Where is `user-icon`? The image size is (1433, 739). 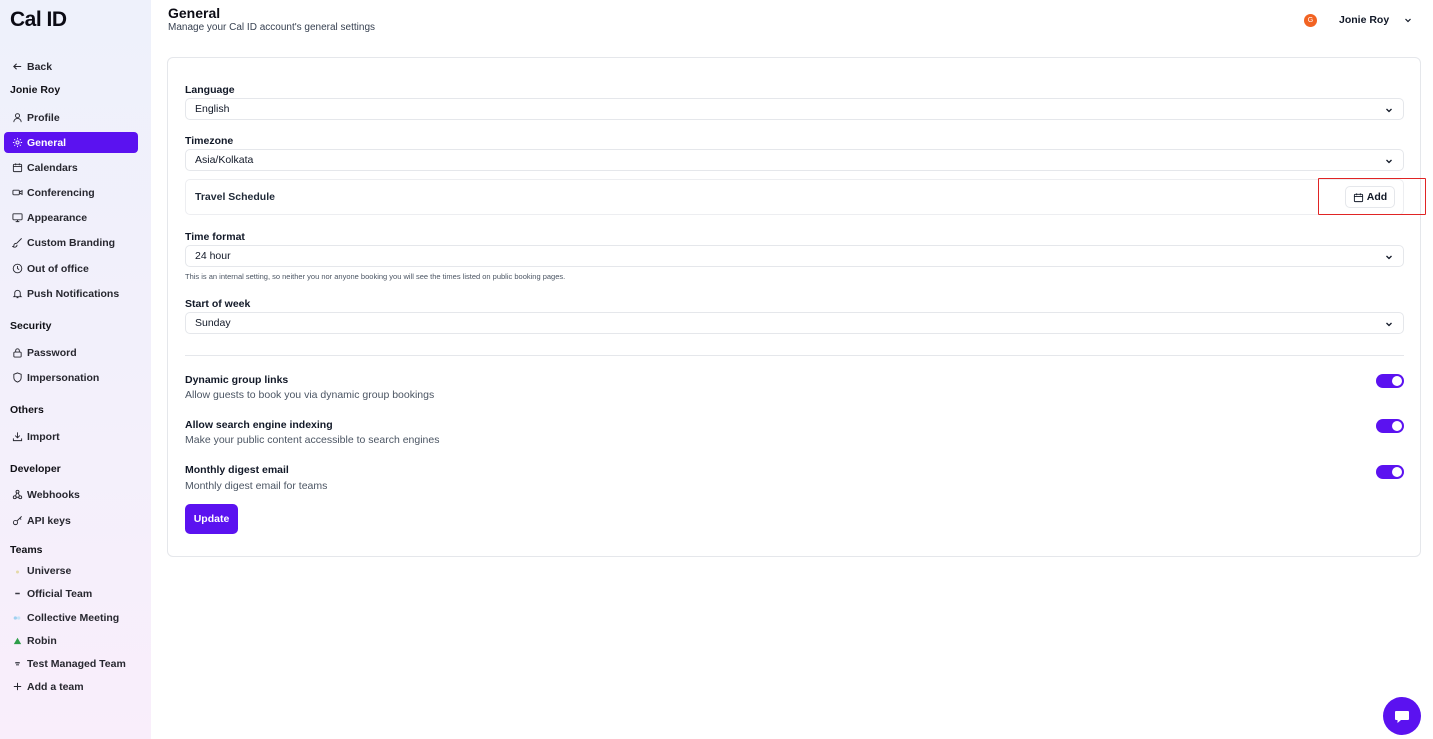
user-icon is located at coordinates (17, 118).